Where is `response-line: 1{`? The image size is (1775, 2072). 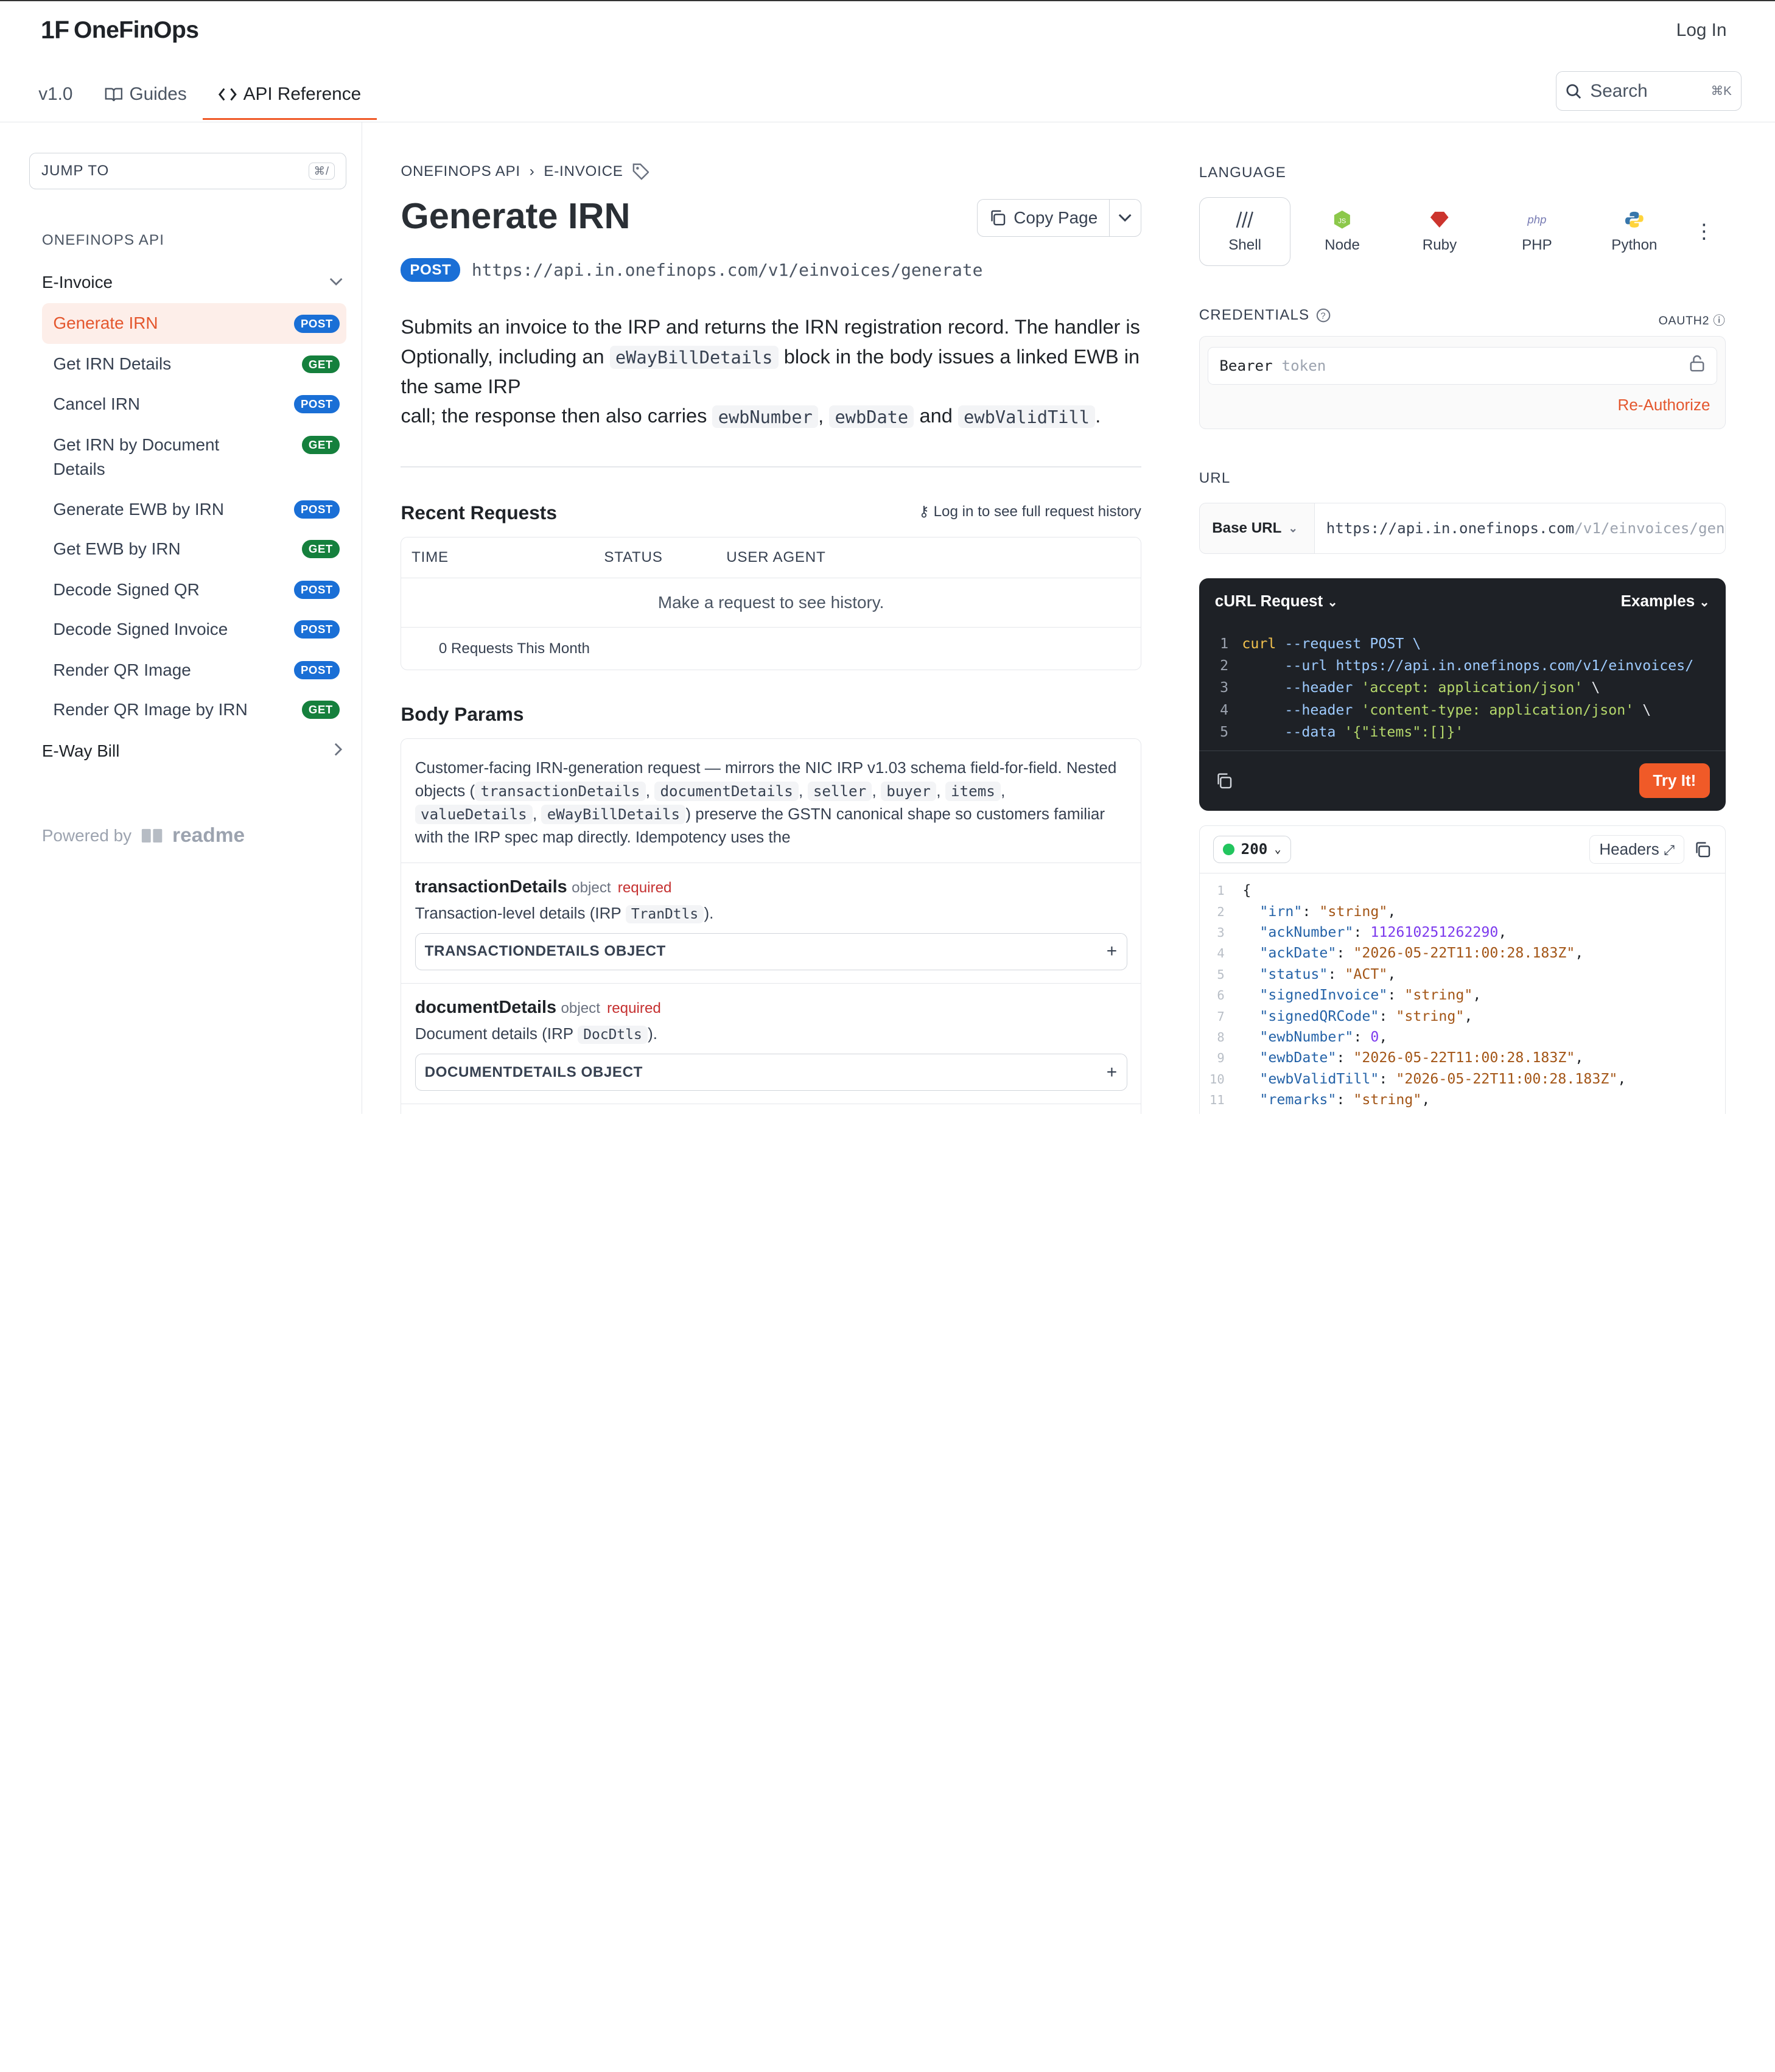 response-line: 1{ is located at coordinates (1462, 890).